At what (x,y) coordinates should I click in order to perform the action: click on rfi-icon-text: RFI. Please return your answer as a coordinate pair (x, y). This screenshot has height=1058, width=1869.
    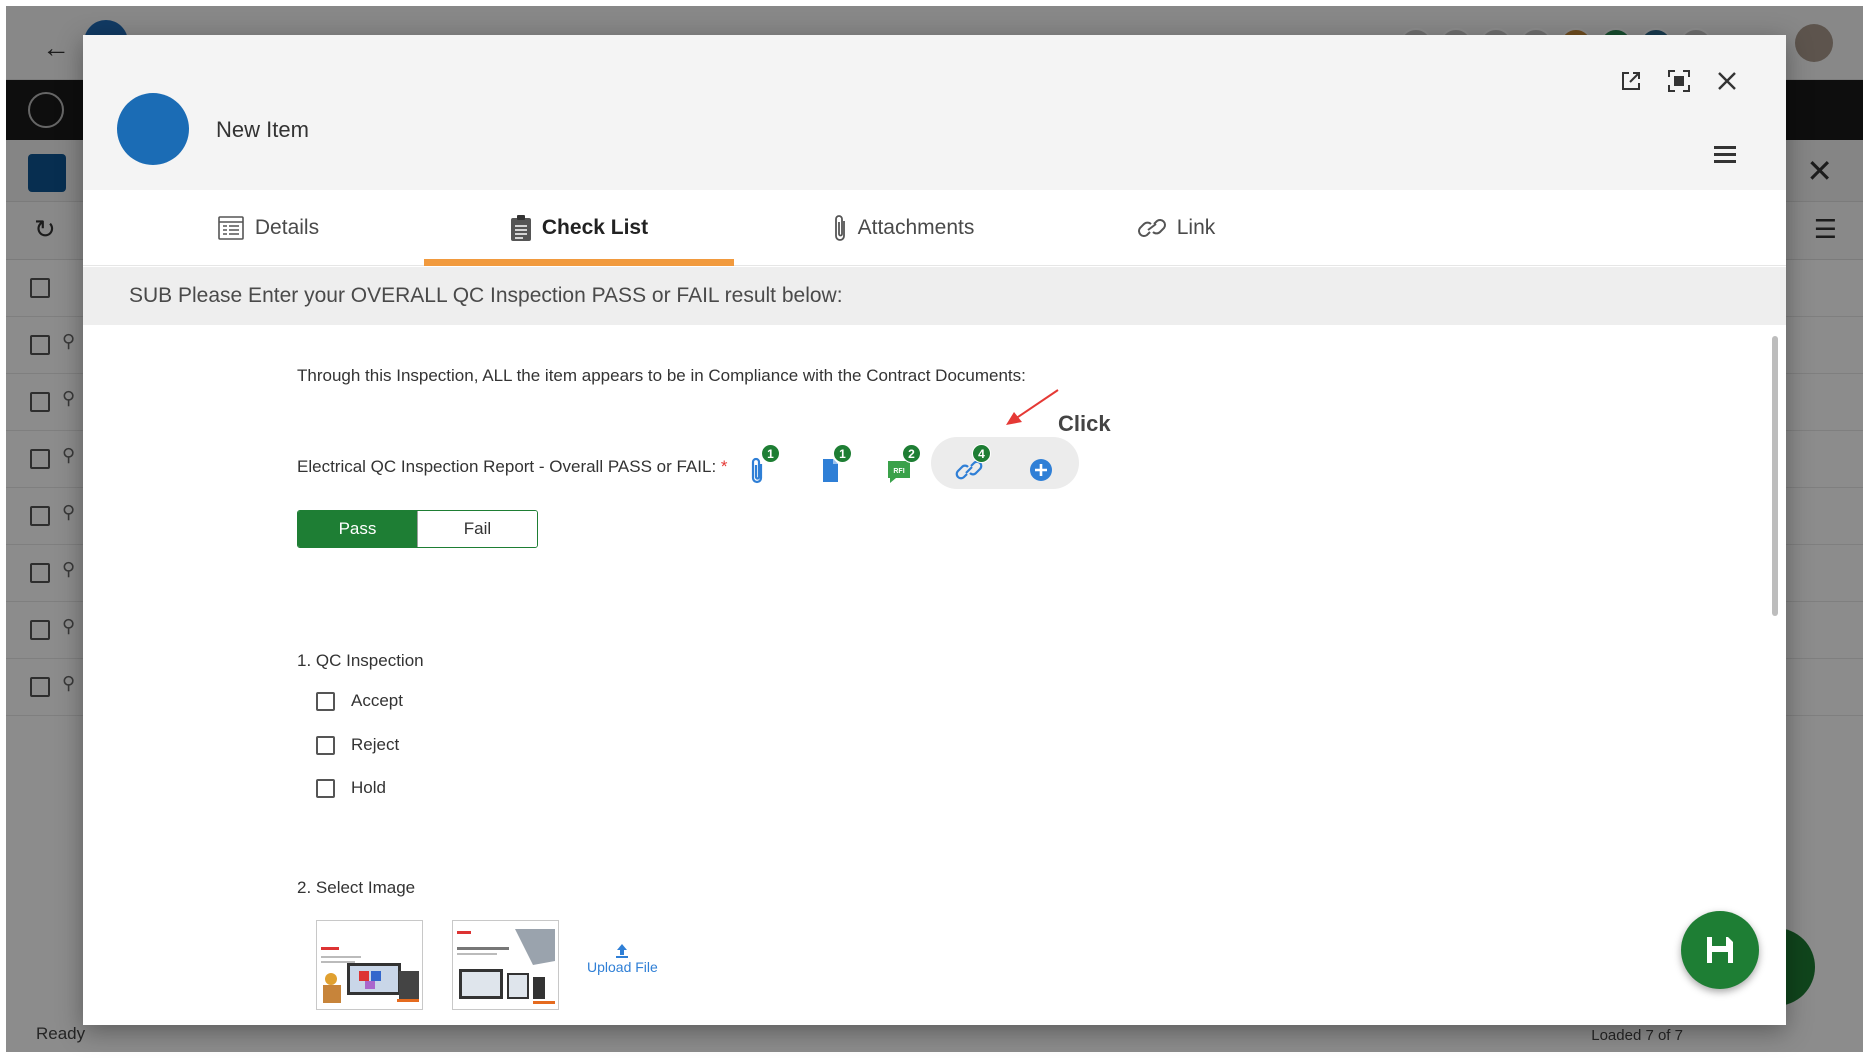
    Looking at the image, I should click on (898, 471).